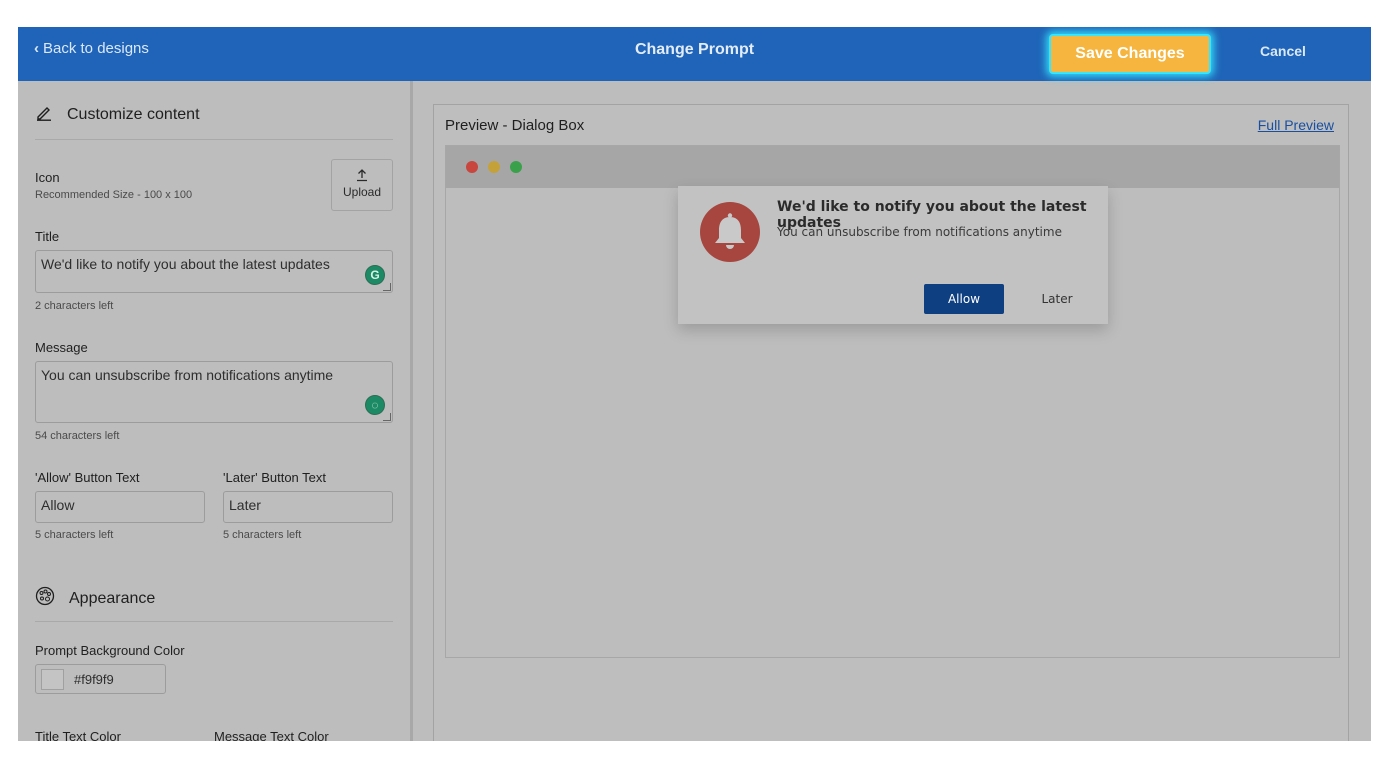 The width and height of the screenshot is (1392, 768). What do you see at coordinates (47, 236) in the screenshot?
I see `title-label: Title` at bounding box center [47, 236].